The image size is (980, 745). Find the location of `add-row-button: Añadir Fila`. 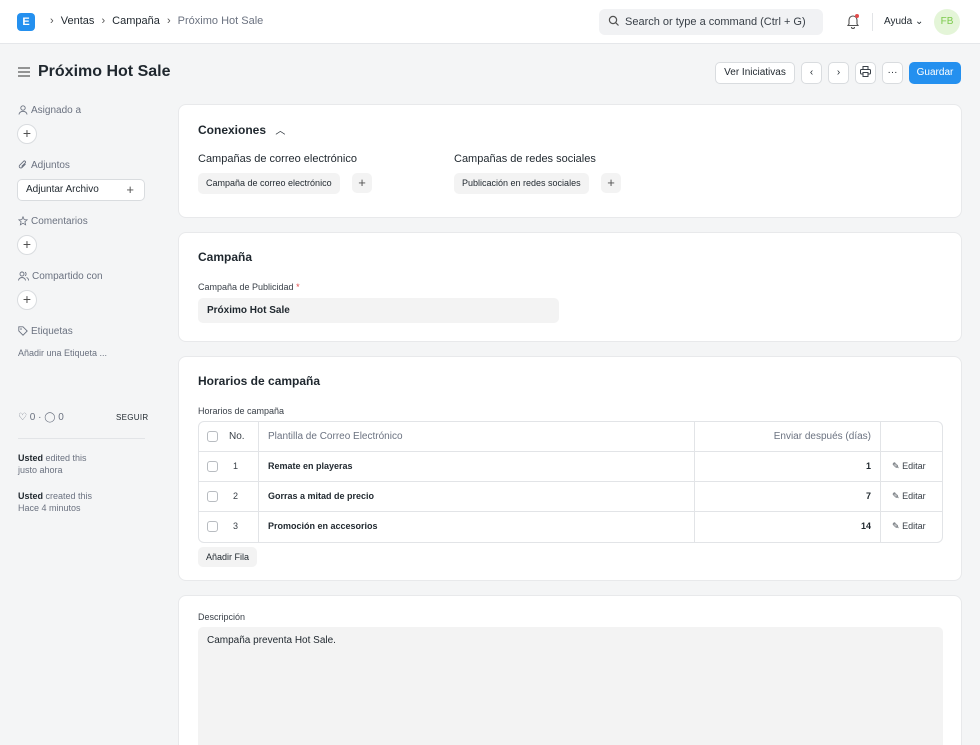

add-row-button: Añadir Fila is located at coordinates (228, 557).